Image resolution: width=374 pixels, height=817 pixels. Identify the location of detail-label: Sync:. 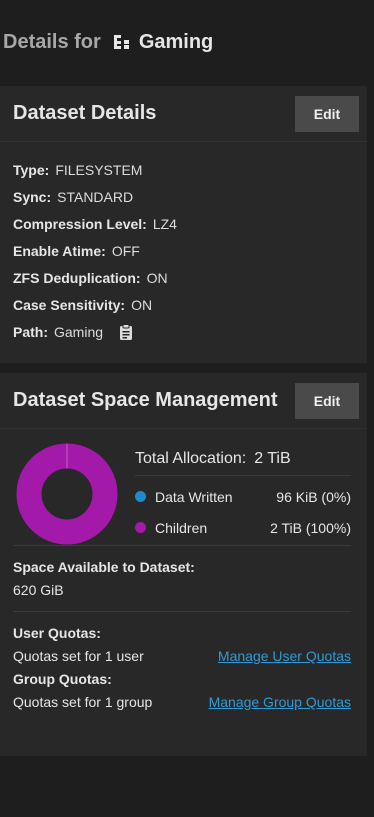
(32, 196).